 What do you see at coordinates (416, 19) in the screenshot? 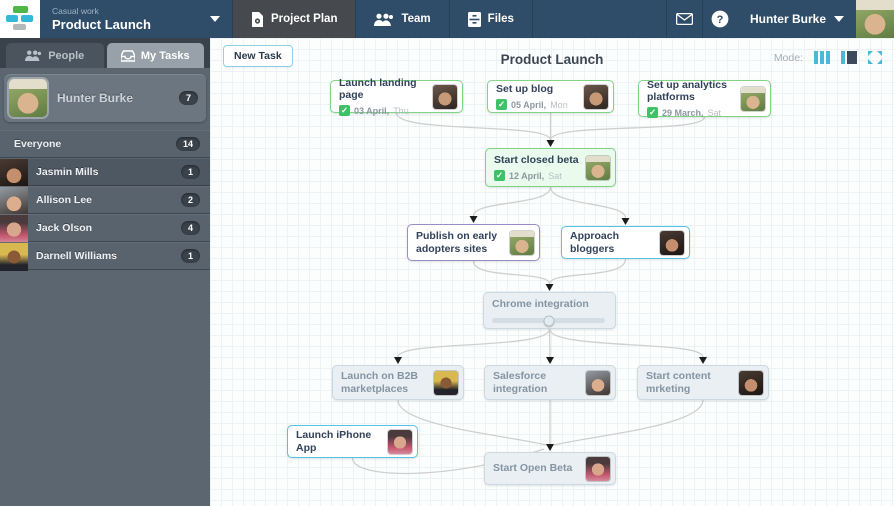
I see `tab-label: Team` at bounding box center [416, 19].